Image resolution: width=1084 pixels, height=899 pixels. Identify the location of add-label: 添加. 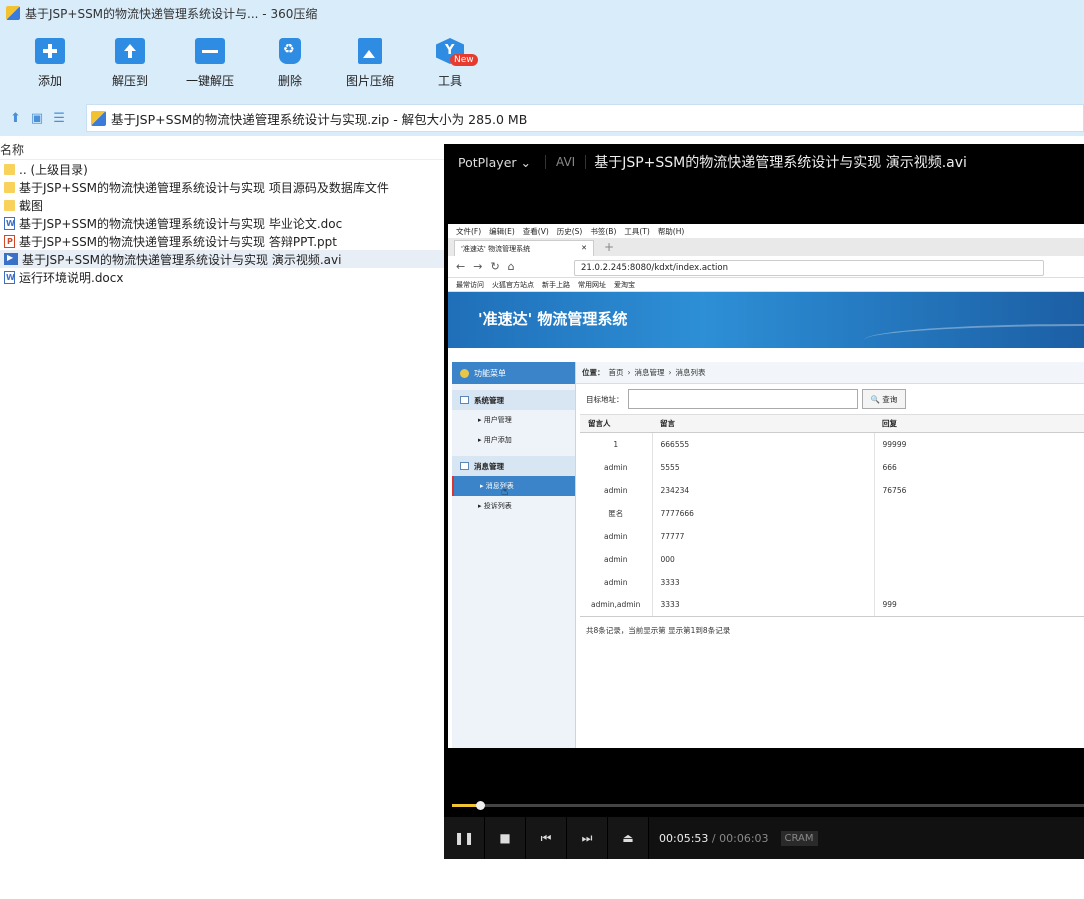
(49, 81).